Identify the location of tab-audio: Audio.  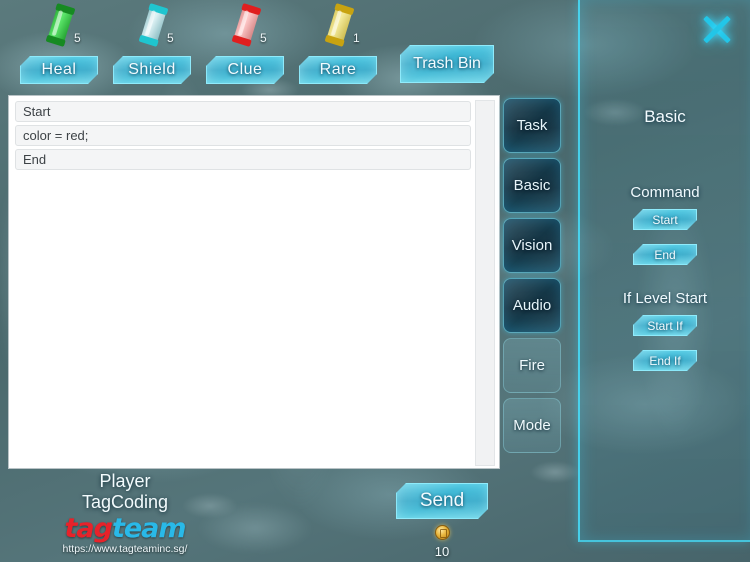
(532, 305).